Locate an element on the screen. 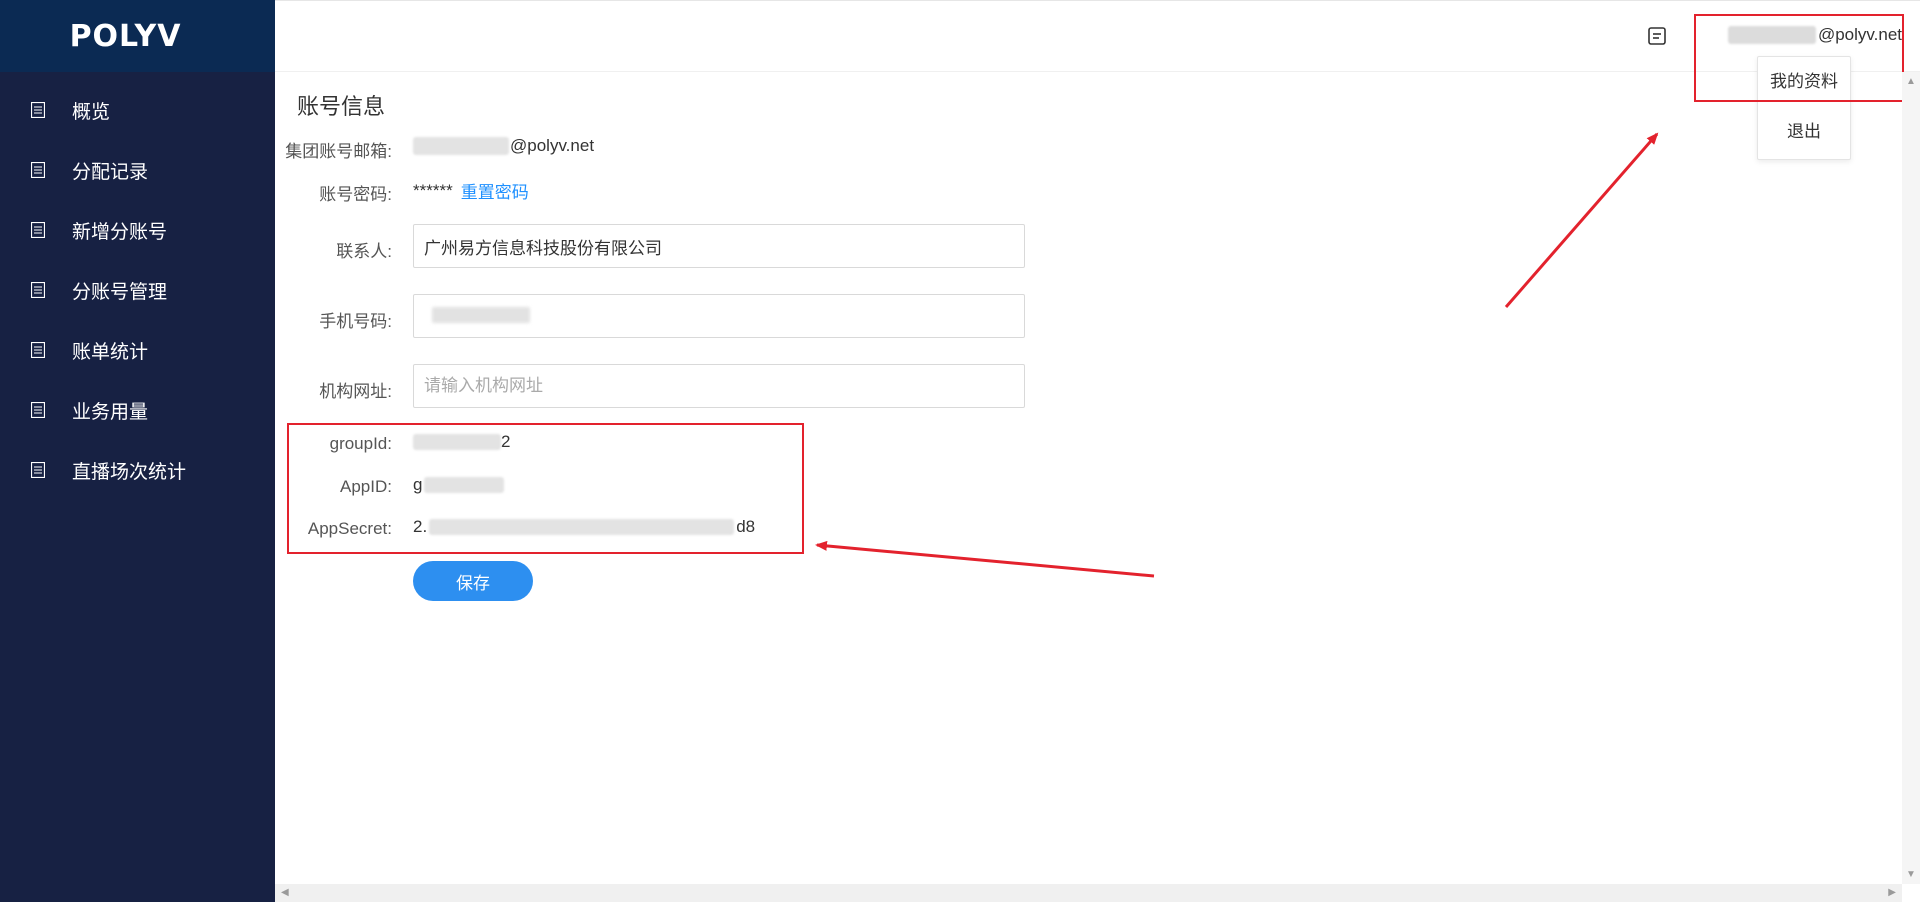 This screenshot has width=1920, height=902. message-icon is located at coordinates (1657, 36).